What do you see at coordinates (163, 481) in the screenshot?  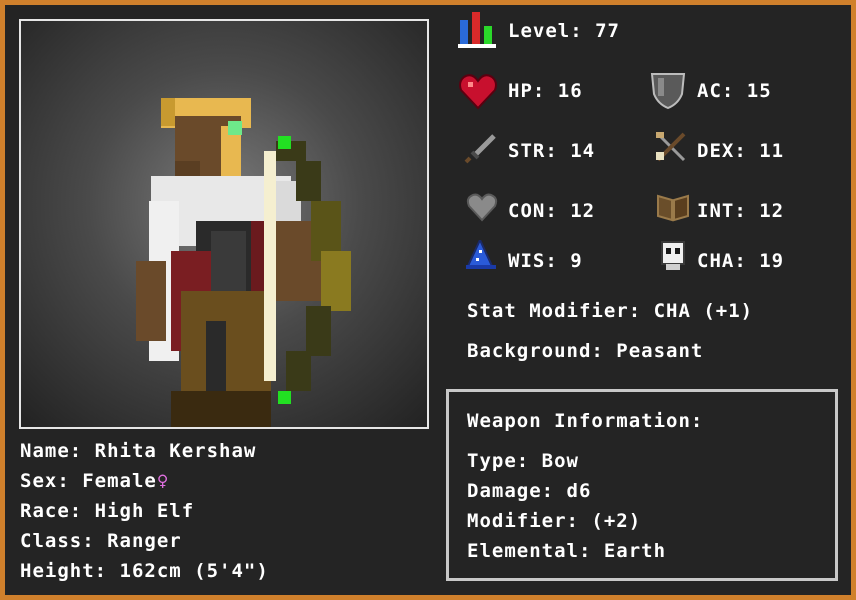 I see `female-symbol-icon: ♀` at bounding box center [163, 481].